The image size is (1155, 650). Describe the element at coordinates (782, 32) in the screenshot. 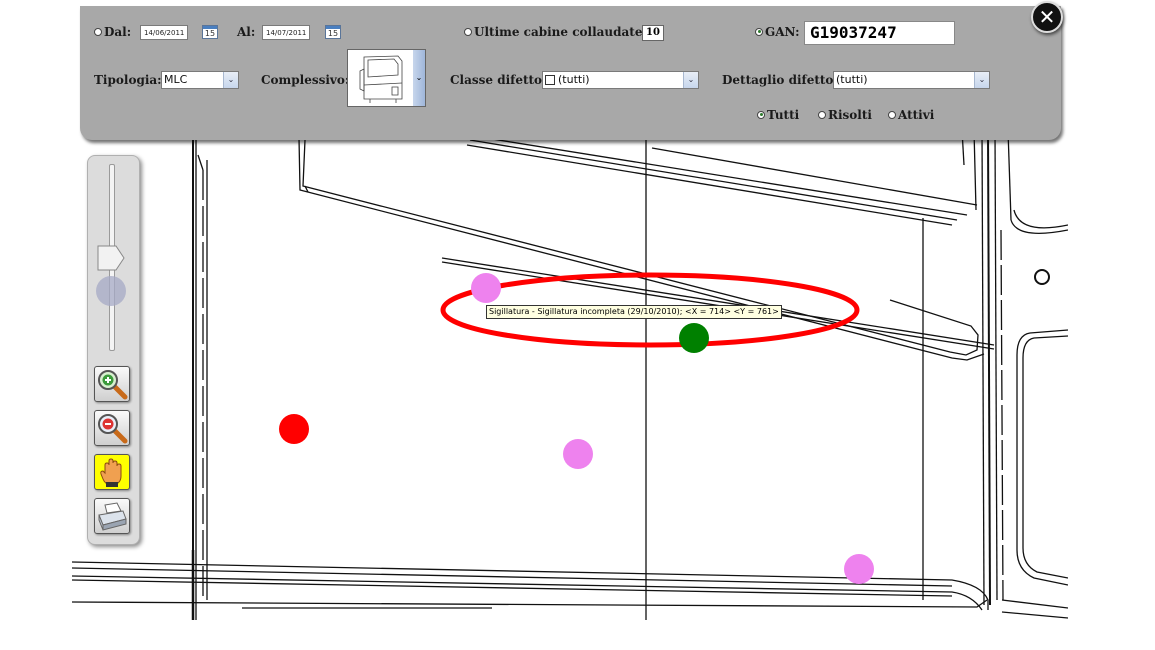

I see `gan-label: GAN:` at that location.